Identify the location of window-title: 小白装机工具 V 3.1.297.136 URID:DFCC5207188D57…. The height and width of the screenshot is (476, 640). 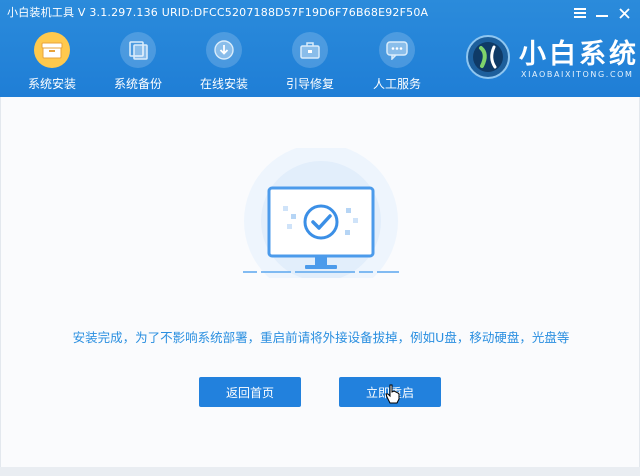
(218, 12).